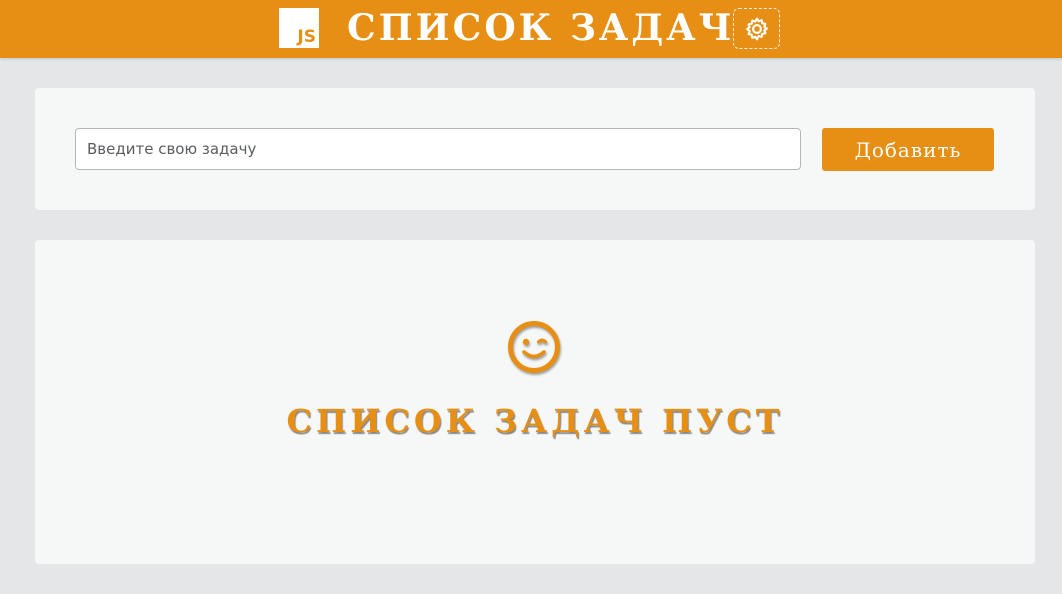  What do you see at coordinates (438, 149) in the screenshot?
I see `task-input` at bounding box center [438, 149].